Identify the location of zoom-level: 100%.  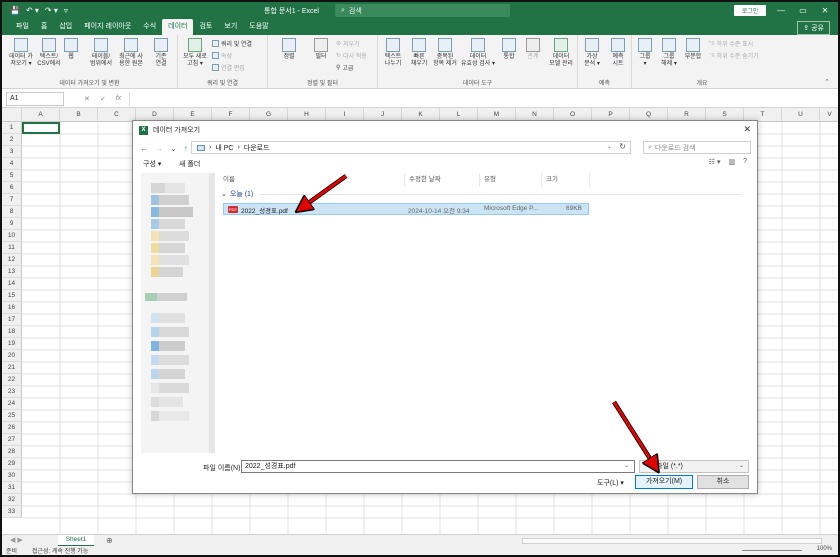
(824, 549).